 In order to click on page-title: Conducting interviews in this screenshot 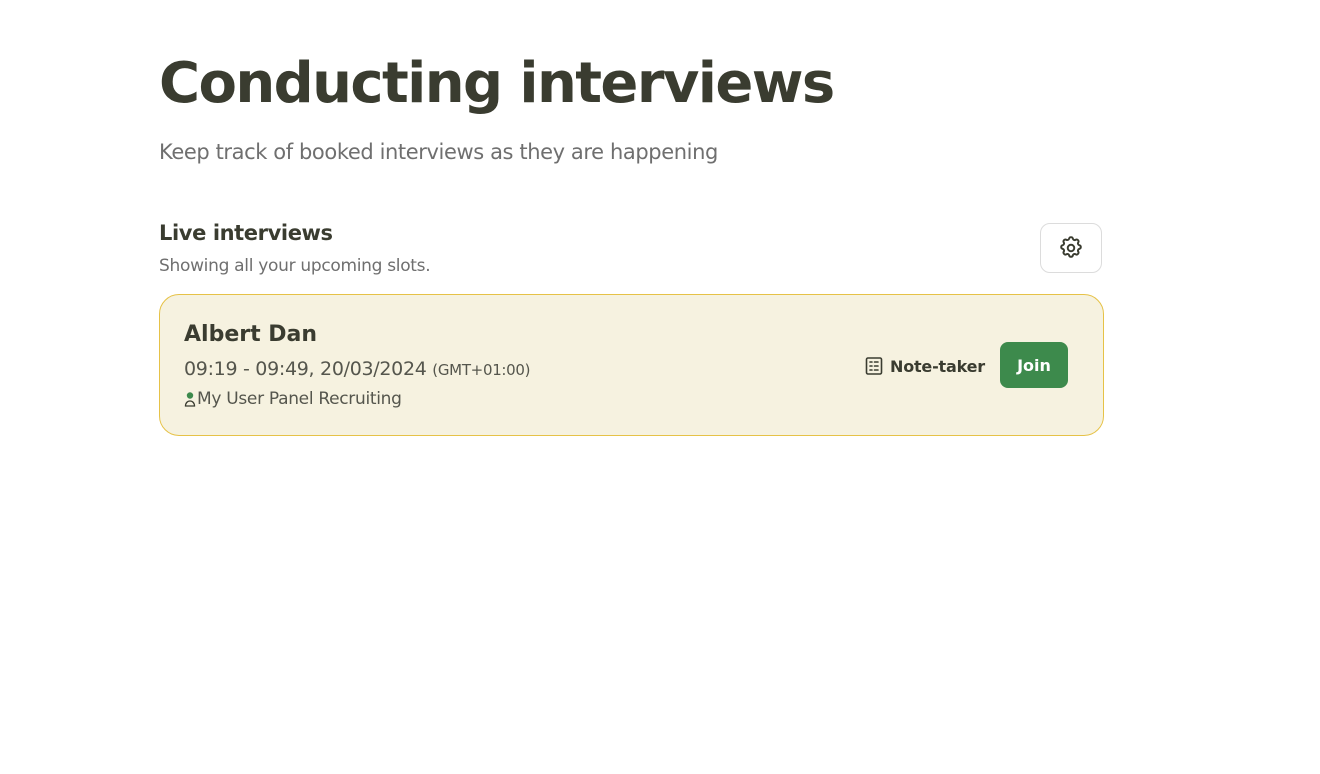, I will do `click(497, 83)`.